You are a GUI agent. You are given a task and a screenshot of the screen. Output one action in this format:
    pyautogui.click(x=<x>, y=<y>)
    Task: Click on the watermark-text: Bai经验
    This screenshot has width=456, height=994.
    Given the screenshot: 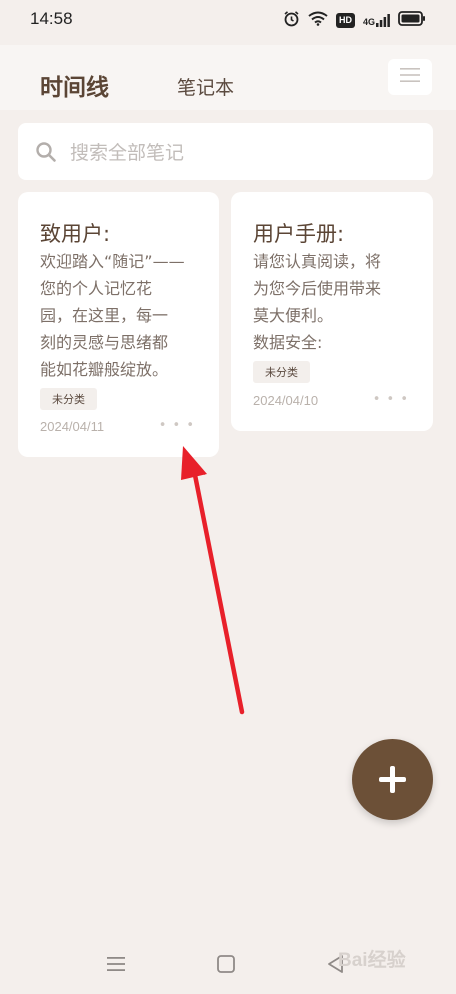 What is the action you would take?
    pyautogui.click(x=372, y=960)
    